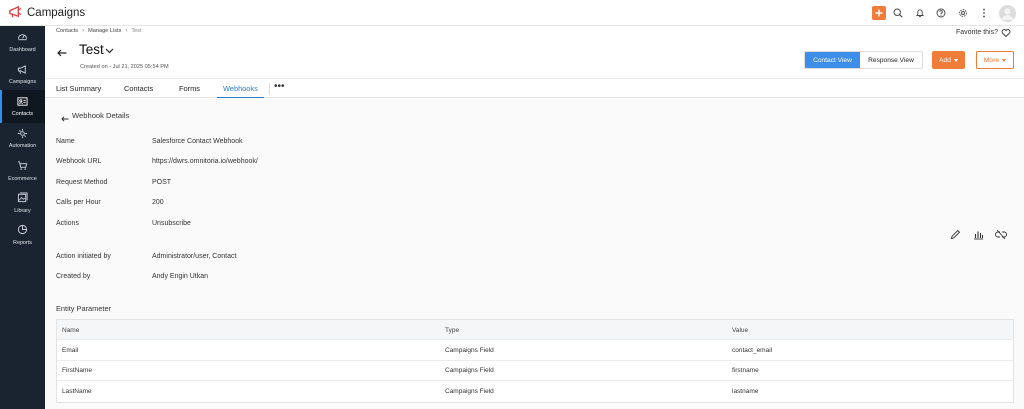 The width and height of the screenshot is (1024, 409). I want to click on app-title: Campaigns, so click(56, 12).